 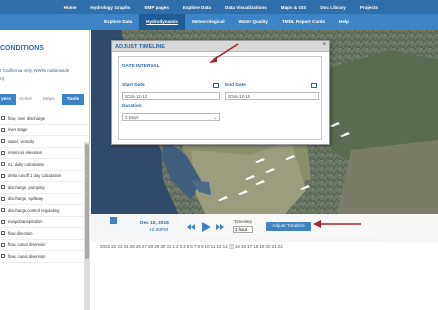 What do you see at coordinates (191, 246) in the screenshot?
I see `timeline-day: 6` at bounding box center [191, 246].